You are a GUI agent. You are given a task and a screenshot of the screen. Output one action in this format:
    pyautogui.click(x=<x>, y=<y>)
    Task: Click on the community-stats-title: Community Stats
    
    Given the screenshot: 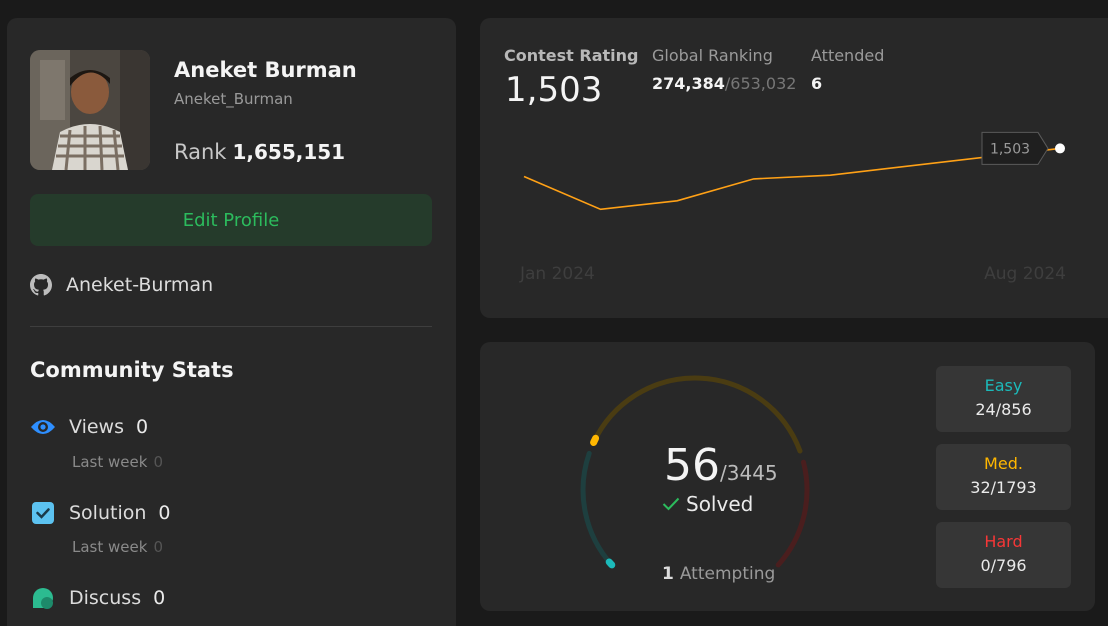 What is the action you would take?
    pyautogui.click(x=132, y=370)
    